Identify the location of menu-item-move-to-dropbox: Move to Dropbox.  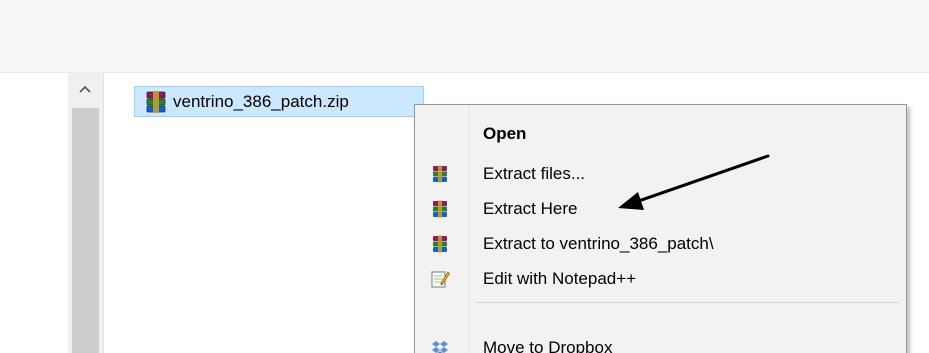
(660, 342).